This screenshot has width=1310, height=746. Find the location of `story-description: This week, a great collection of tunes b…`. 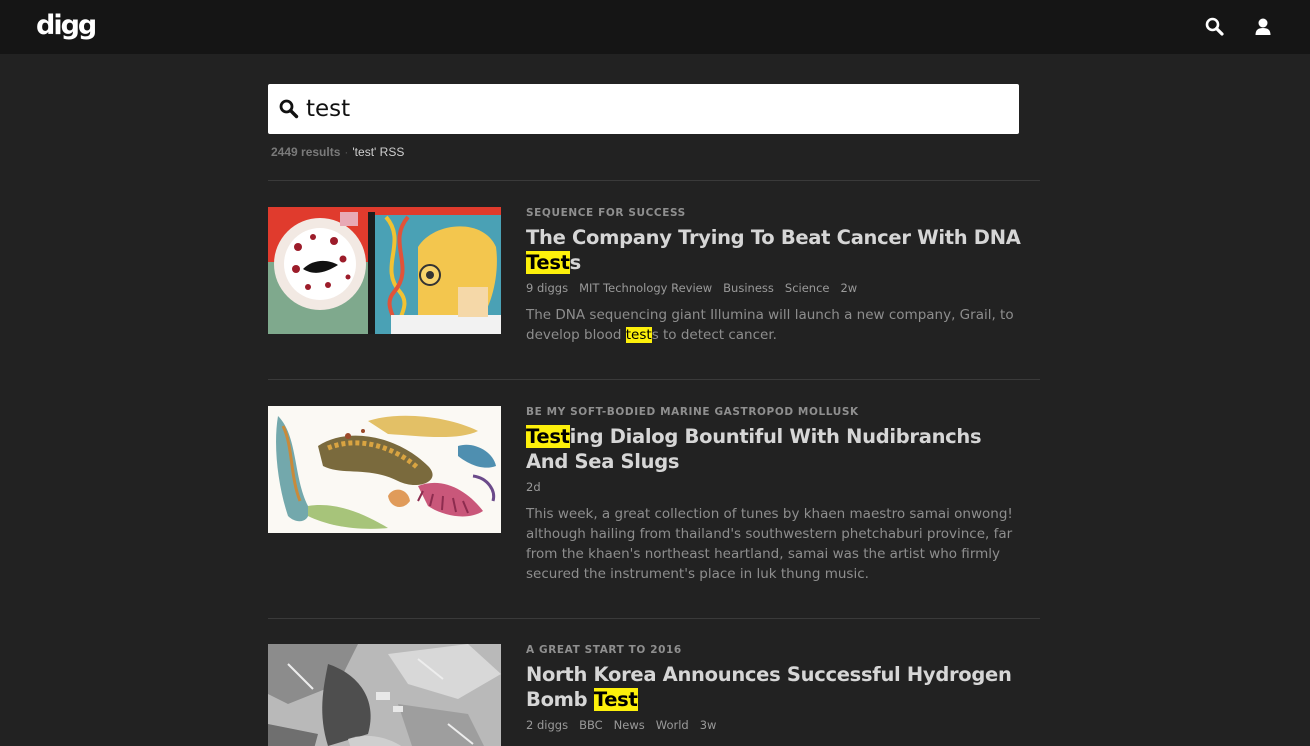

story-description: This week, a great collection of tunes b… is located at coordinates (769, 544).